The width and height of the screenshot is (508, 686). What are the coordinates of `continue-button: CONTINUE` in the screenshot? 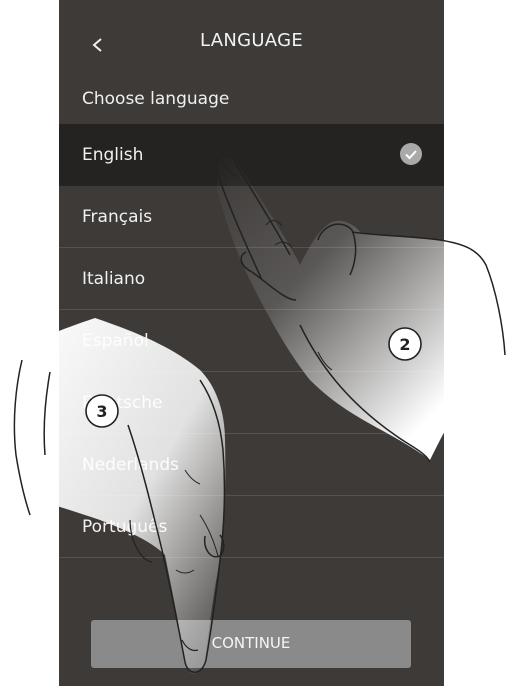 It's located at (251, 644).